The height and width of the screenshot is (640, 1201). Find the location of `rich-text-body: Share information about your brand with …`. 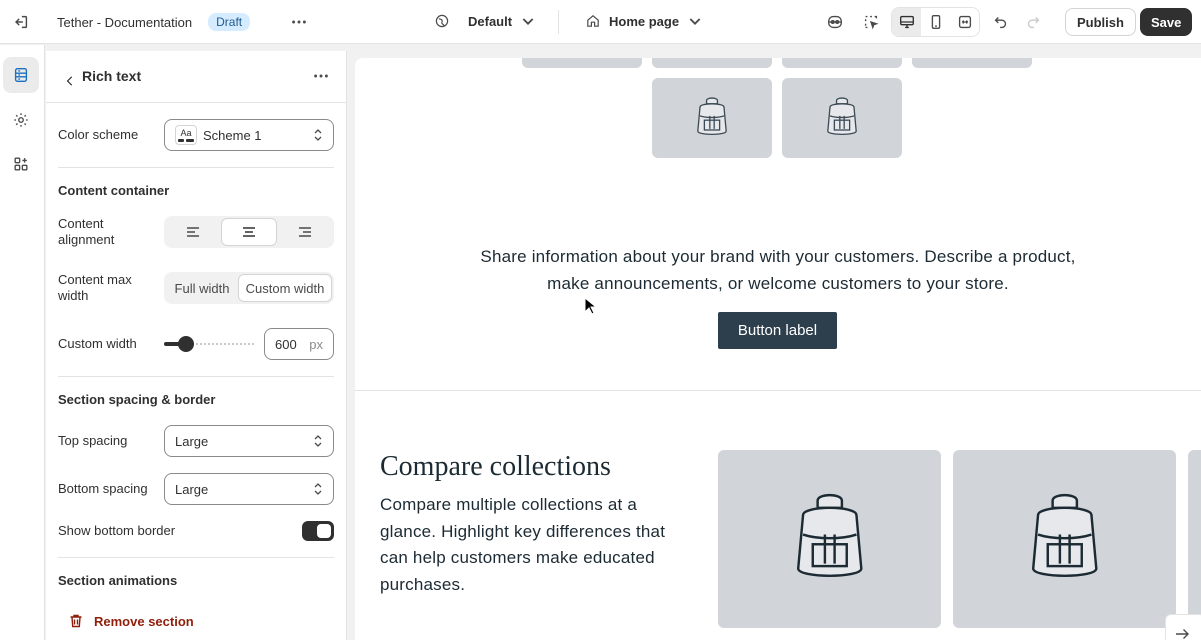

rich-text-body: Share information about your brand with … is located at coordinates (778, 270).